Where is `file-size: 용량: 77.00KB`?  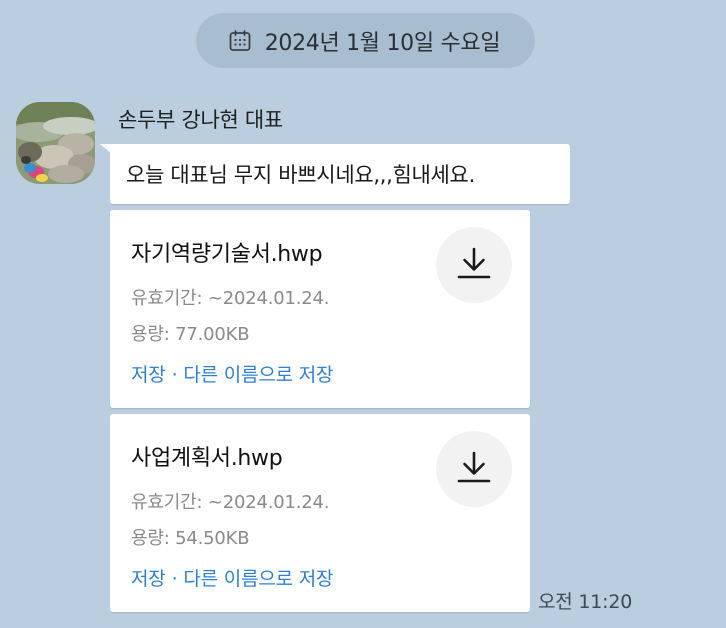 file-size: 용량: 77.00KB is located at coordinates (190, 334).